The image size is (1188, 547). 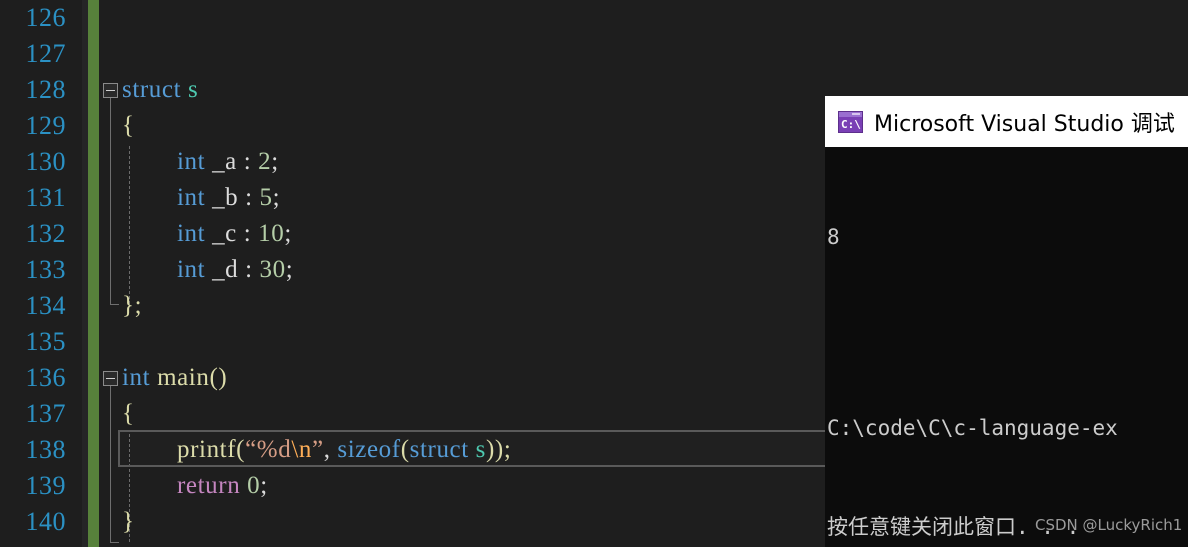 I want to click on line-number: 136, so click(x=45, y=377).